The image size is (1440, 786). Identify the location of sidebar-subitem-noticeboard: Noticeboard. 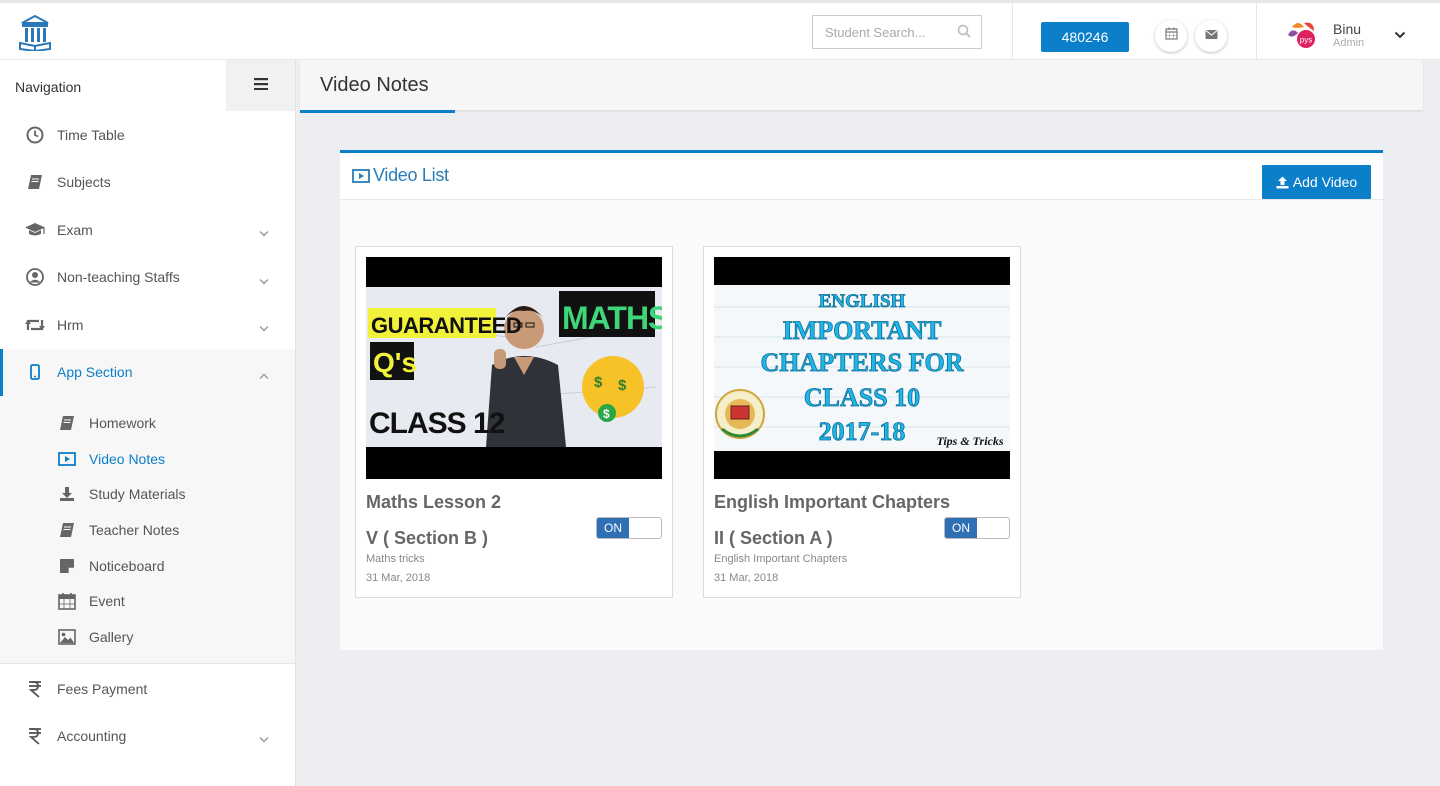
(147, 566).